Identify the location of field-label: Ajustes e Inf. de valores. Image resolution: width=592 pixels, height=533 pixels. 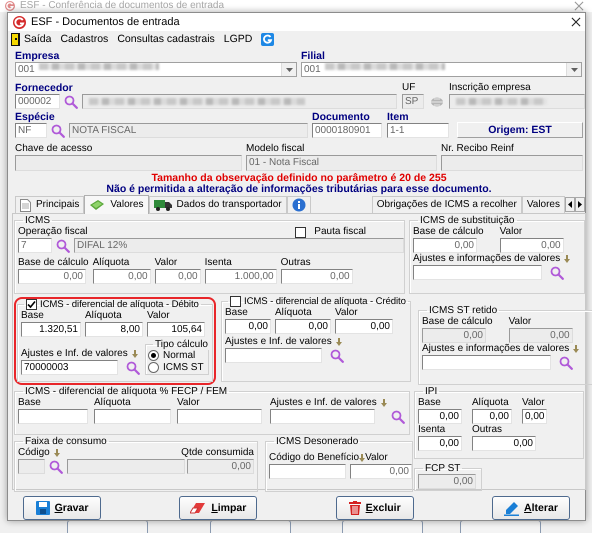
(74, 354).